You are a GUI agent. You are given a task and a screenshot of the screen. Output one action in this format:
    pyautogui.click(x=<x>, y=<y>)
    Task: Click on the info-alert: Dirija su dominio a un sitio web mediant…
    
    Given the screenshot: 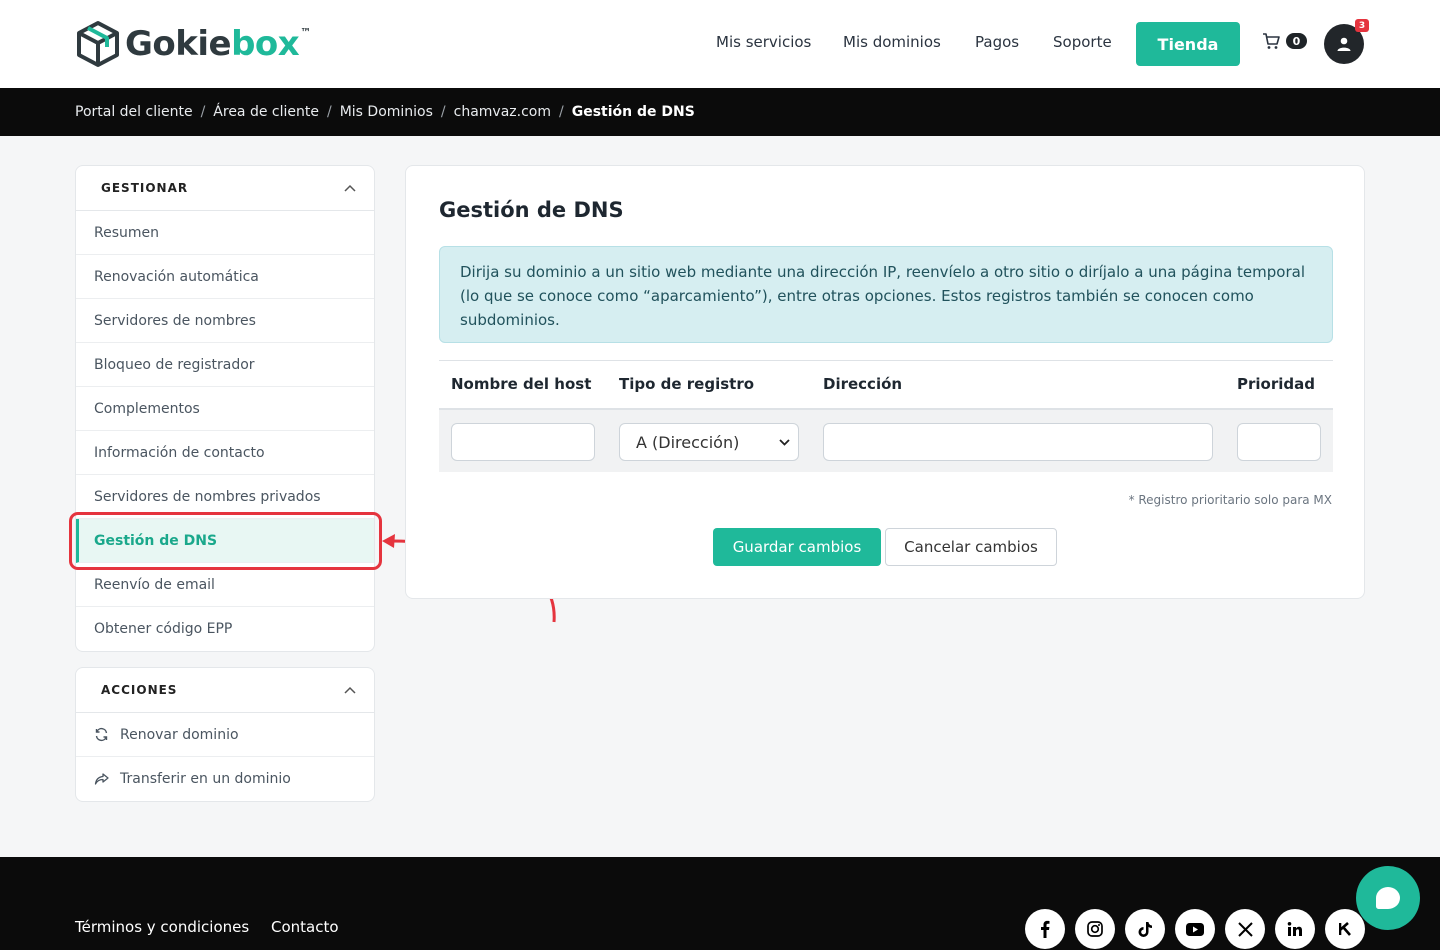 What is the action you would take?
    pyautogui.click(x=886, y=294)
    